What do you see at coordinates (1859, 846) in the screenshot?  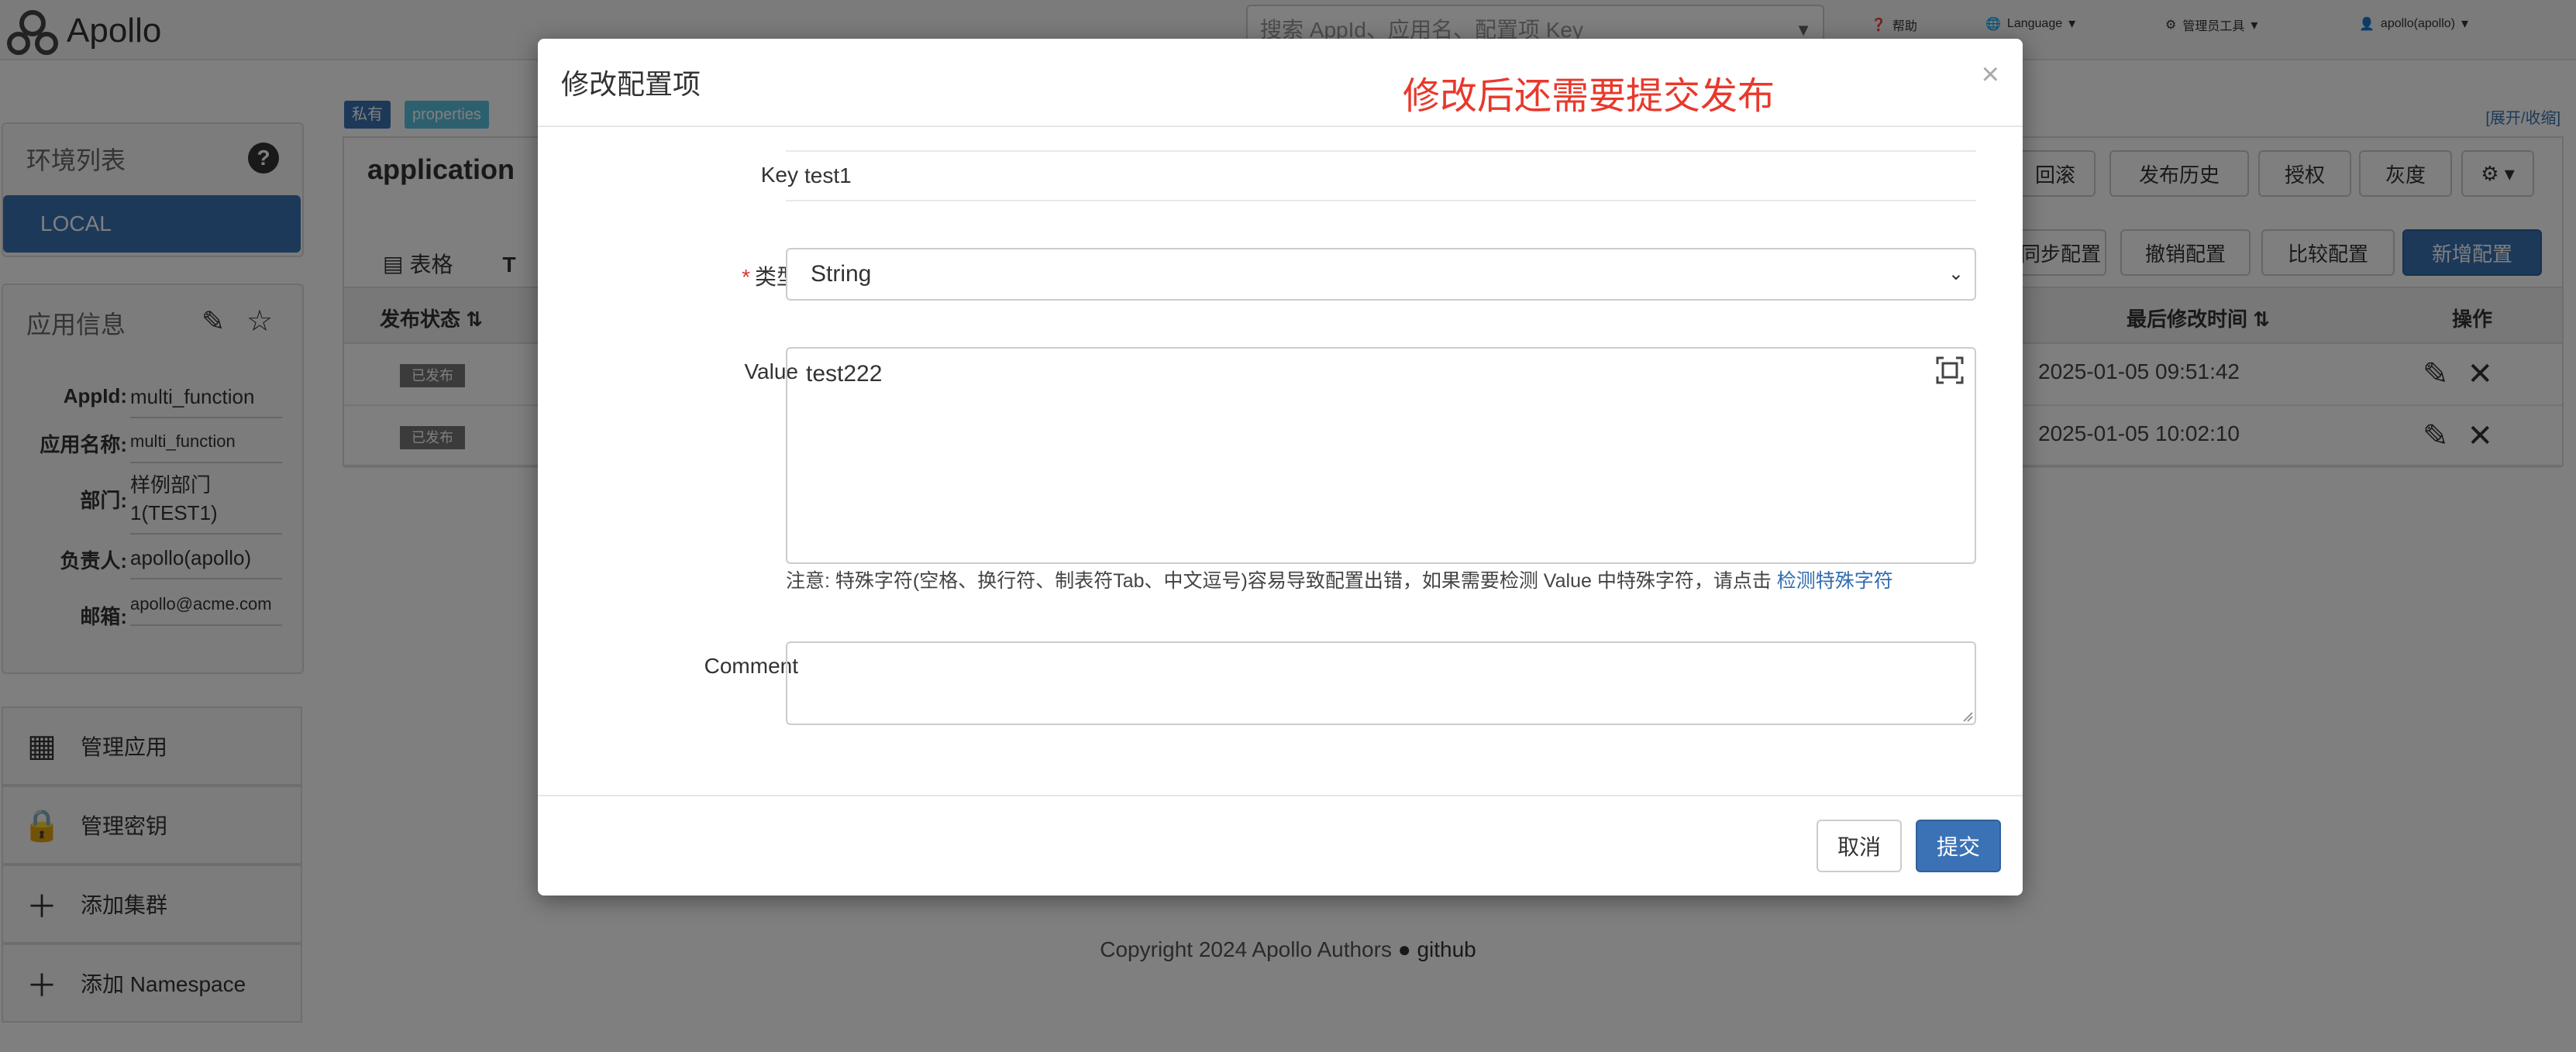 I see `cancel-button: 取消` at bounding box center [1859, 846].